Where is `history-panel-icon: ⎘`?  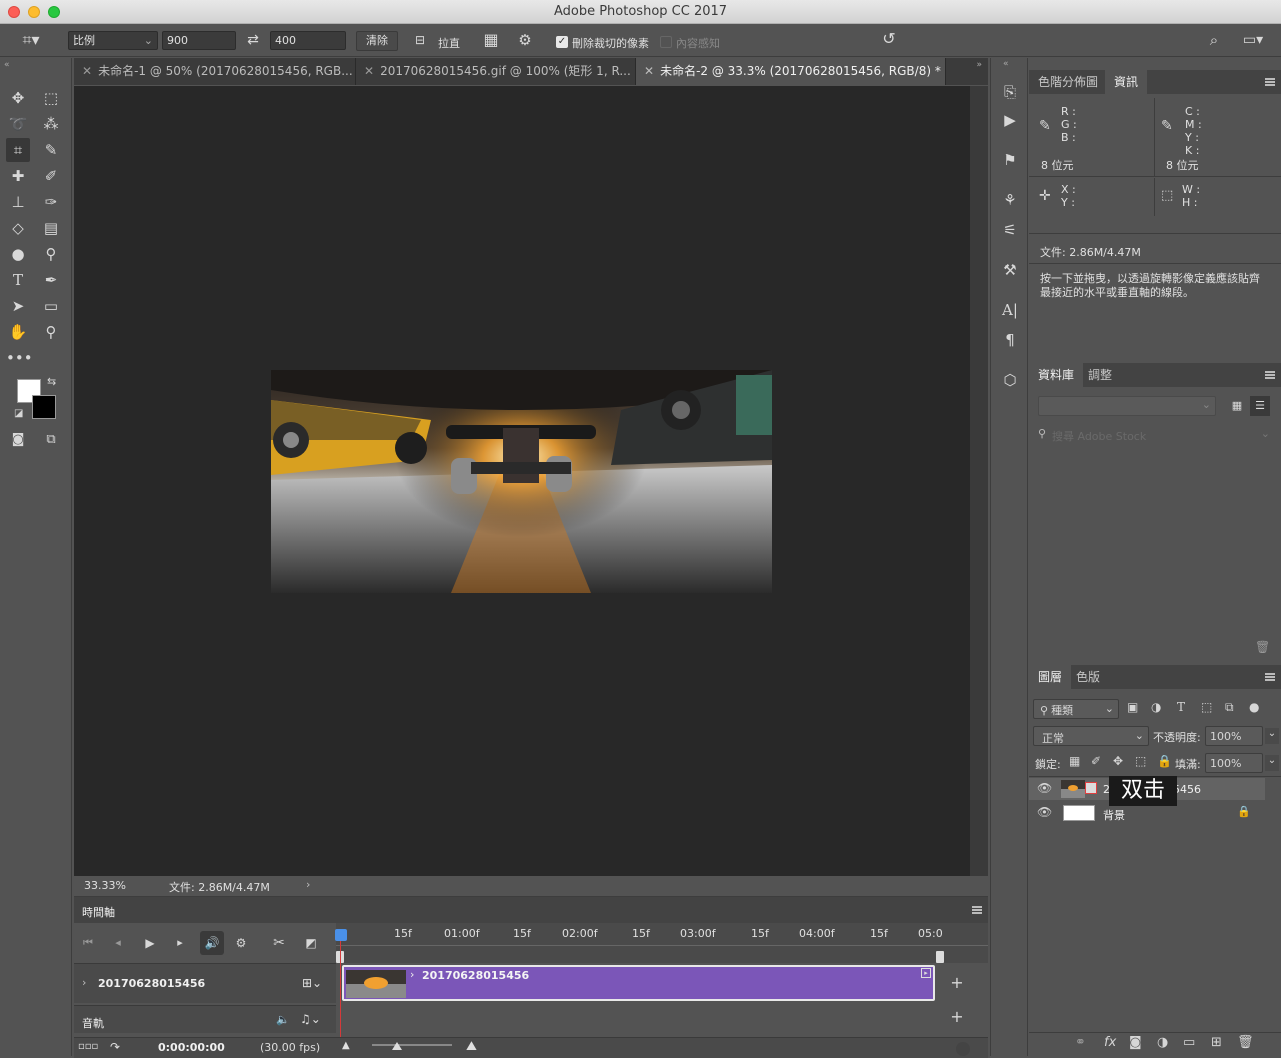
history-panel-icon: ⎘ is located at coordinates (1010, 92).